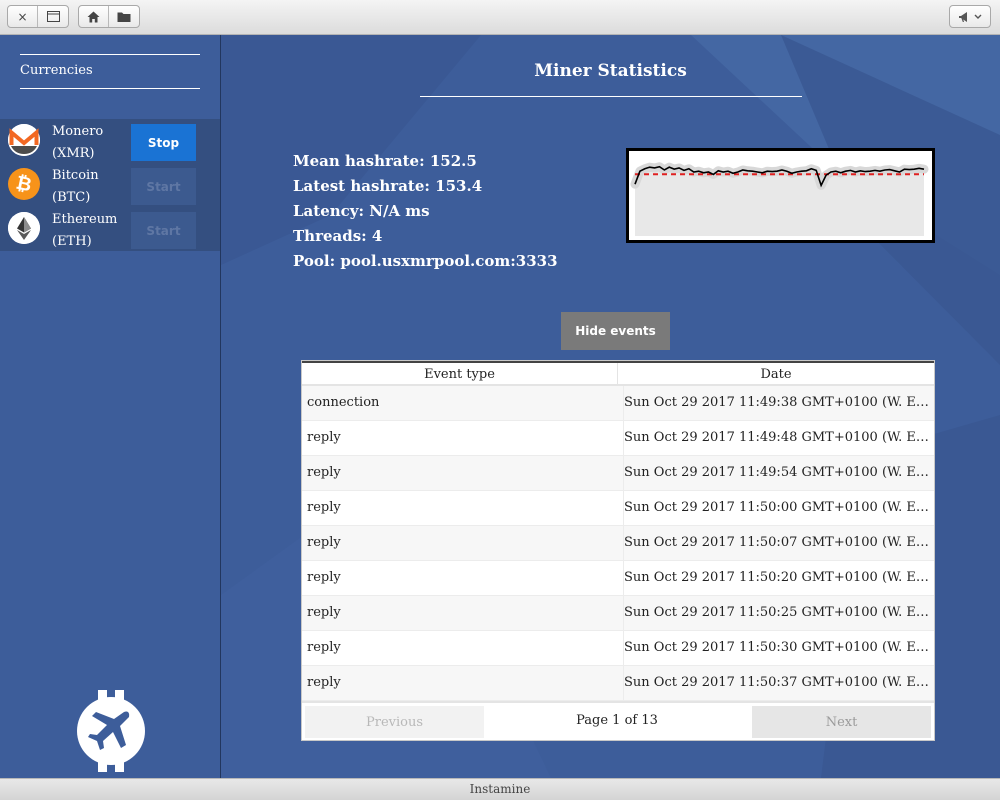  I want to click on nav-controls, so click(109, 16).